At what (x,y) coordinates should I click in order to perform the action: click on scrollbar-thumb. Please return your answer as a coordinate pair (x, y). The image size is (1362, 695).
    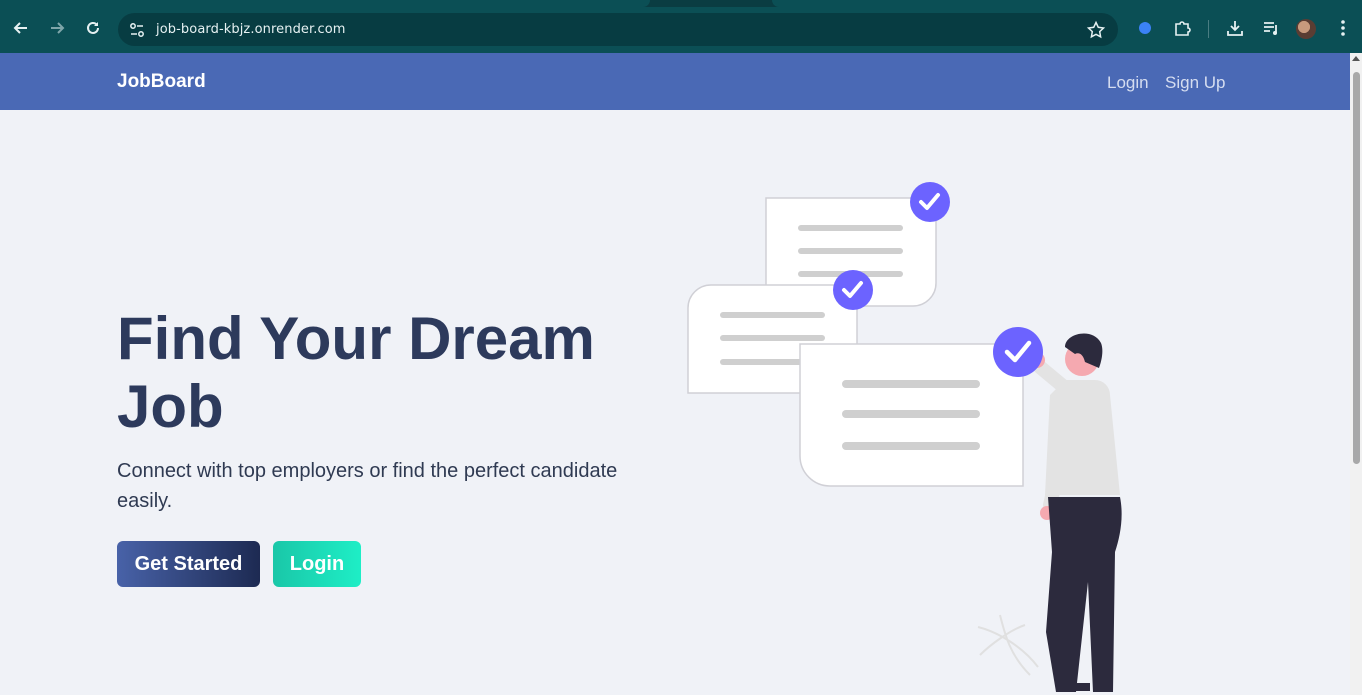
    Looking at the image, I should click on (1356, 268).